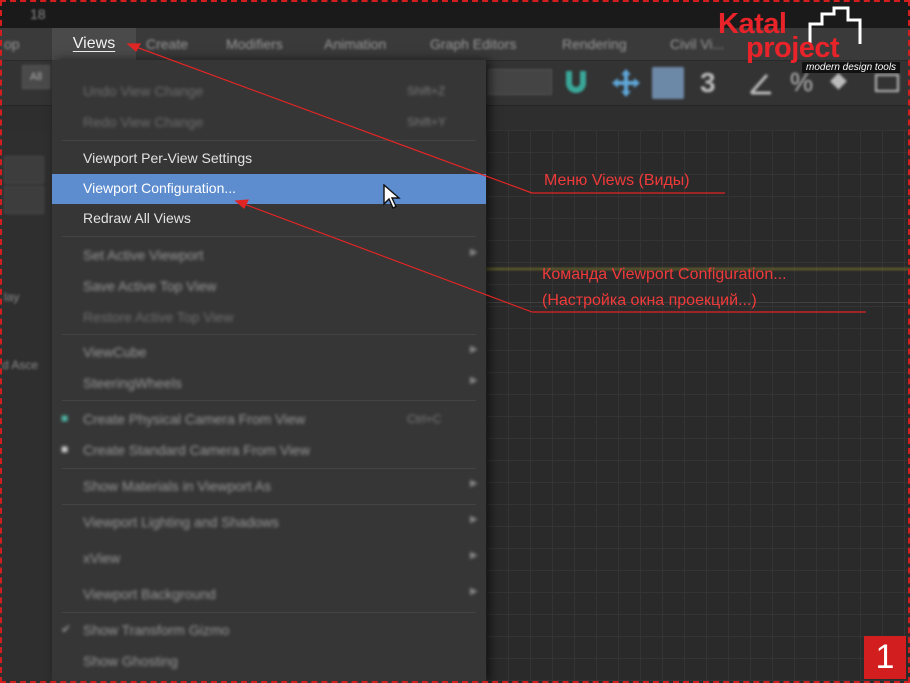 The width and height of the screenshot is (910, 683). What do you see at coordinates (12, 297) in the screenshot?
I see `panel-label-layer: lay` at bounding box center [12, 297].